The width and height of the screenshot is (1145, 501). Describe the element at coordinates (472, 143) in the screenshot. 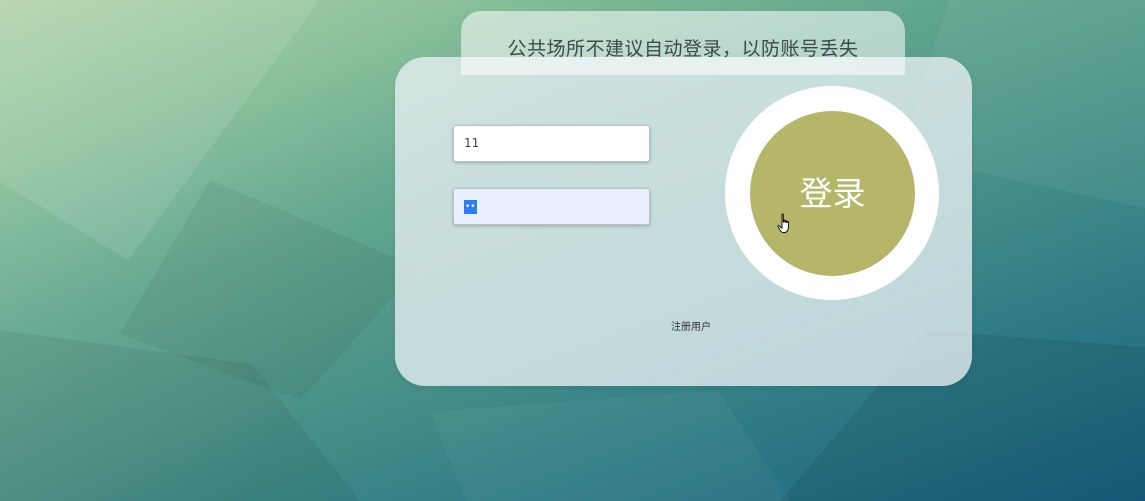

I see `username-value: 11` at that location.